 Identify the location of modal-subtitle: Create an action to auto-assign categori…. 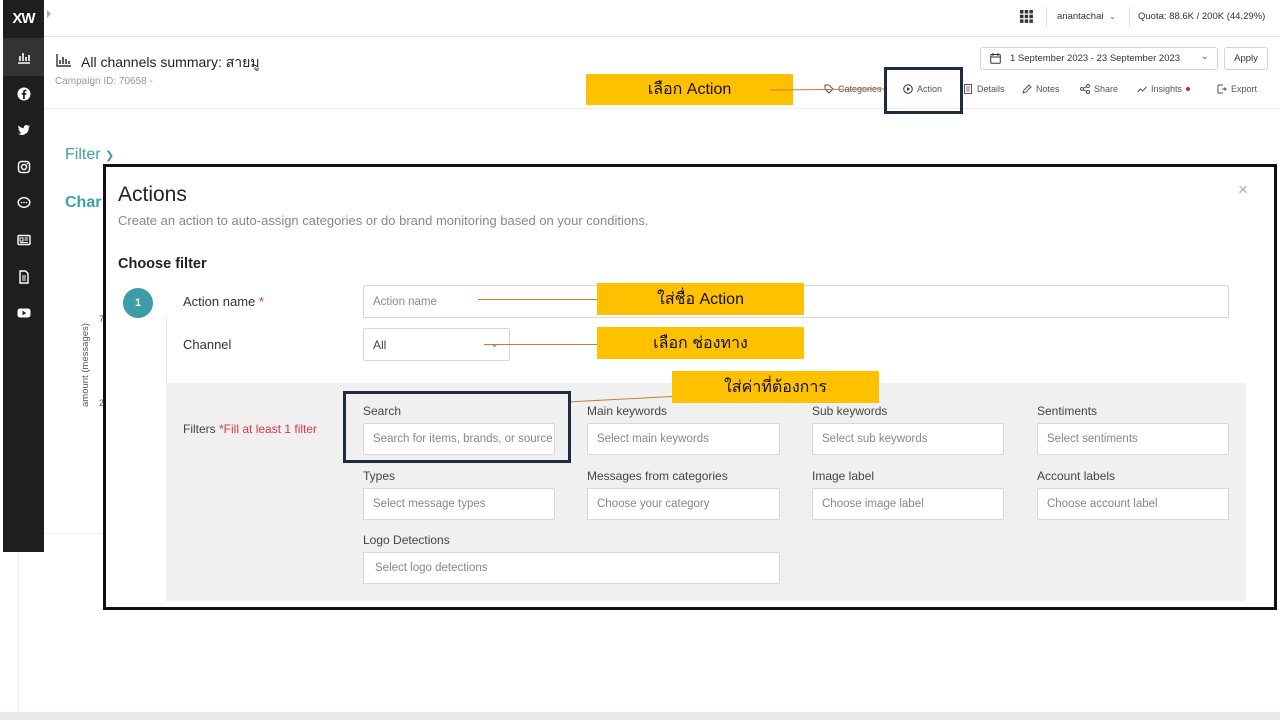
(383, 220).